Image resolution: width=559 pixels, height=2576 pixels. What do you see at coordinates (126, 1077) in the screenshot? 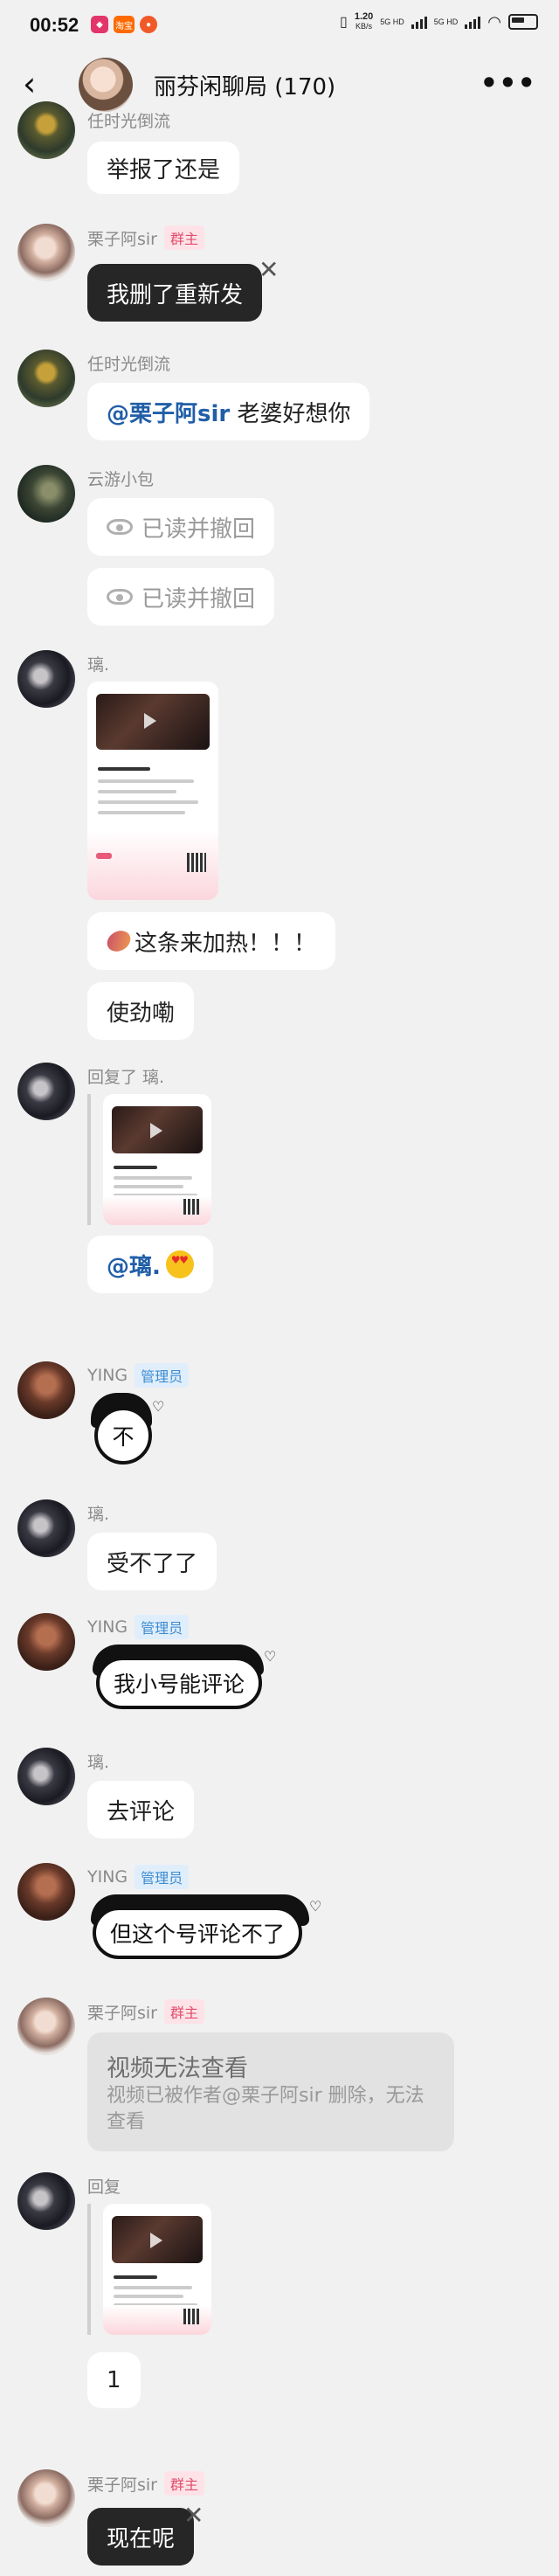
I see `reply-label: 回复了 璃.` at bounding box center [126, 1077].